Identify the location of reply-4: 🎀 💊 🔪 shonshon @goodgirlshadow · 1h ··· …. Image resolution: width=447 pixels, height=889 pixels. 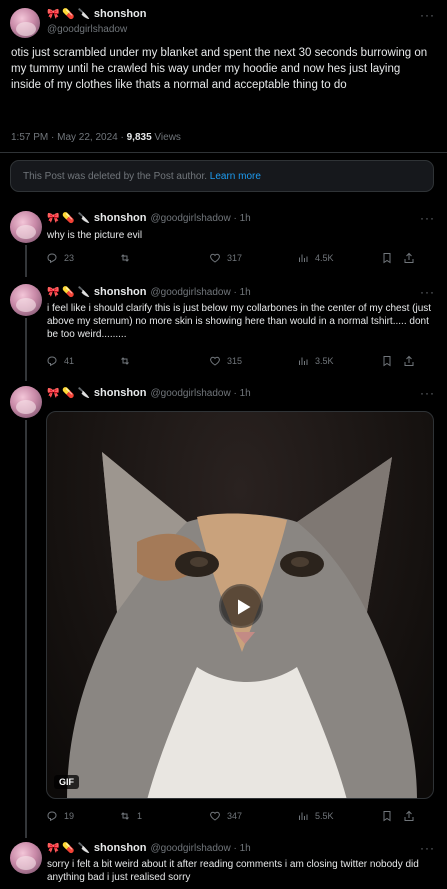
(223, 864).